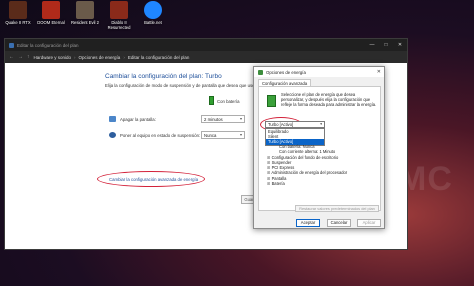  Describe the element at coordinates (369, 223) in the screenshot. I see `apply-button: Aplicar` at that location.